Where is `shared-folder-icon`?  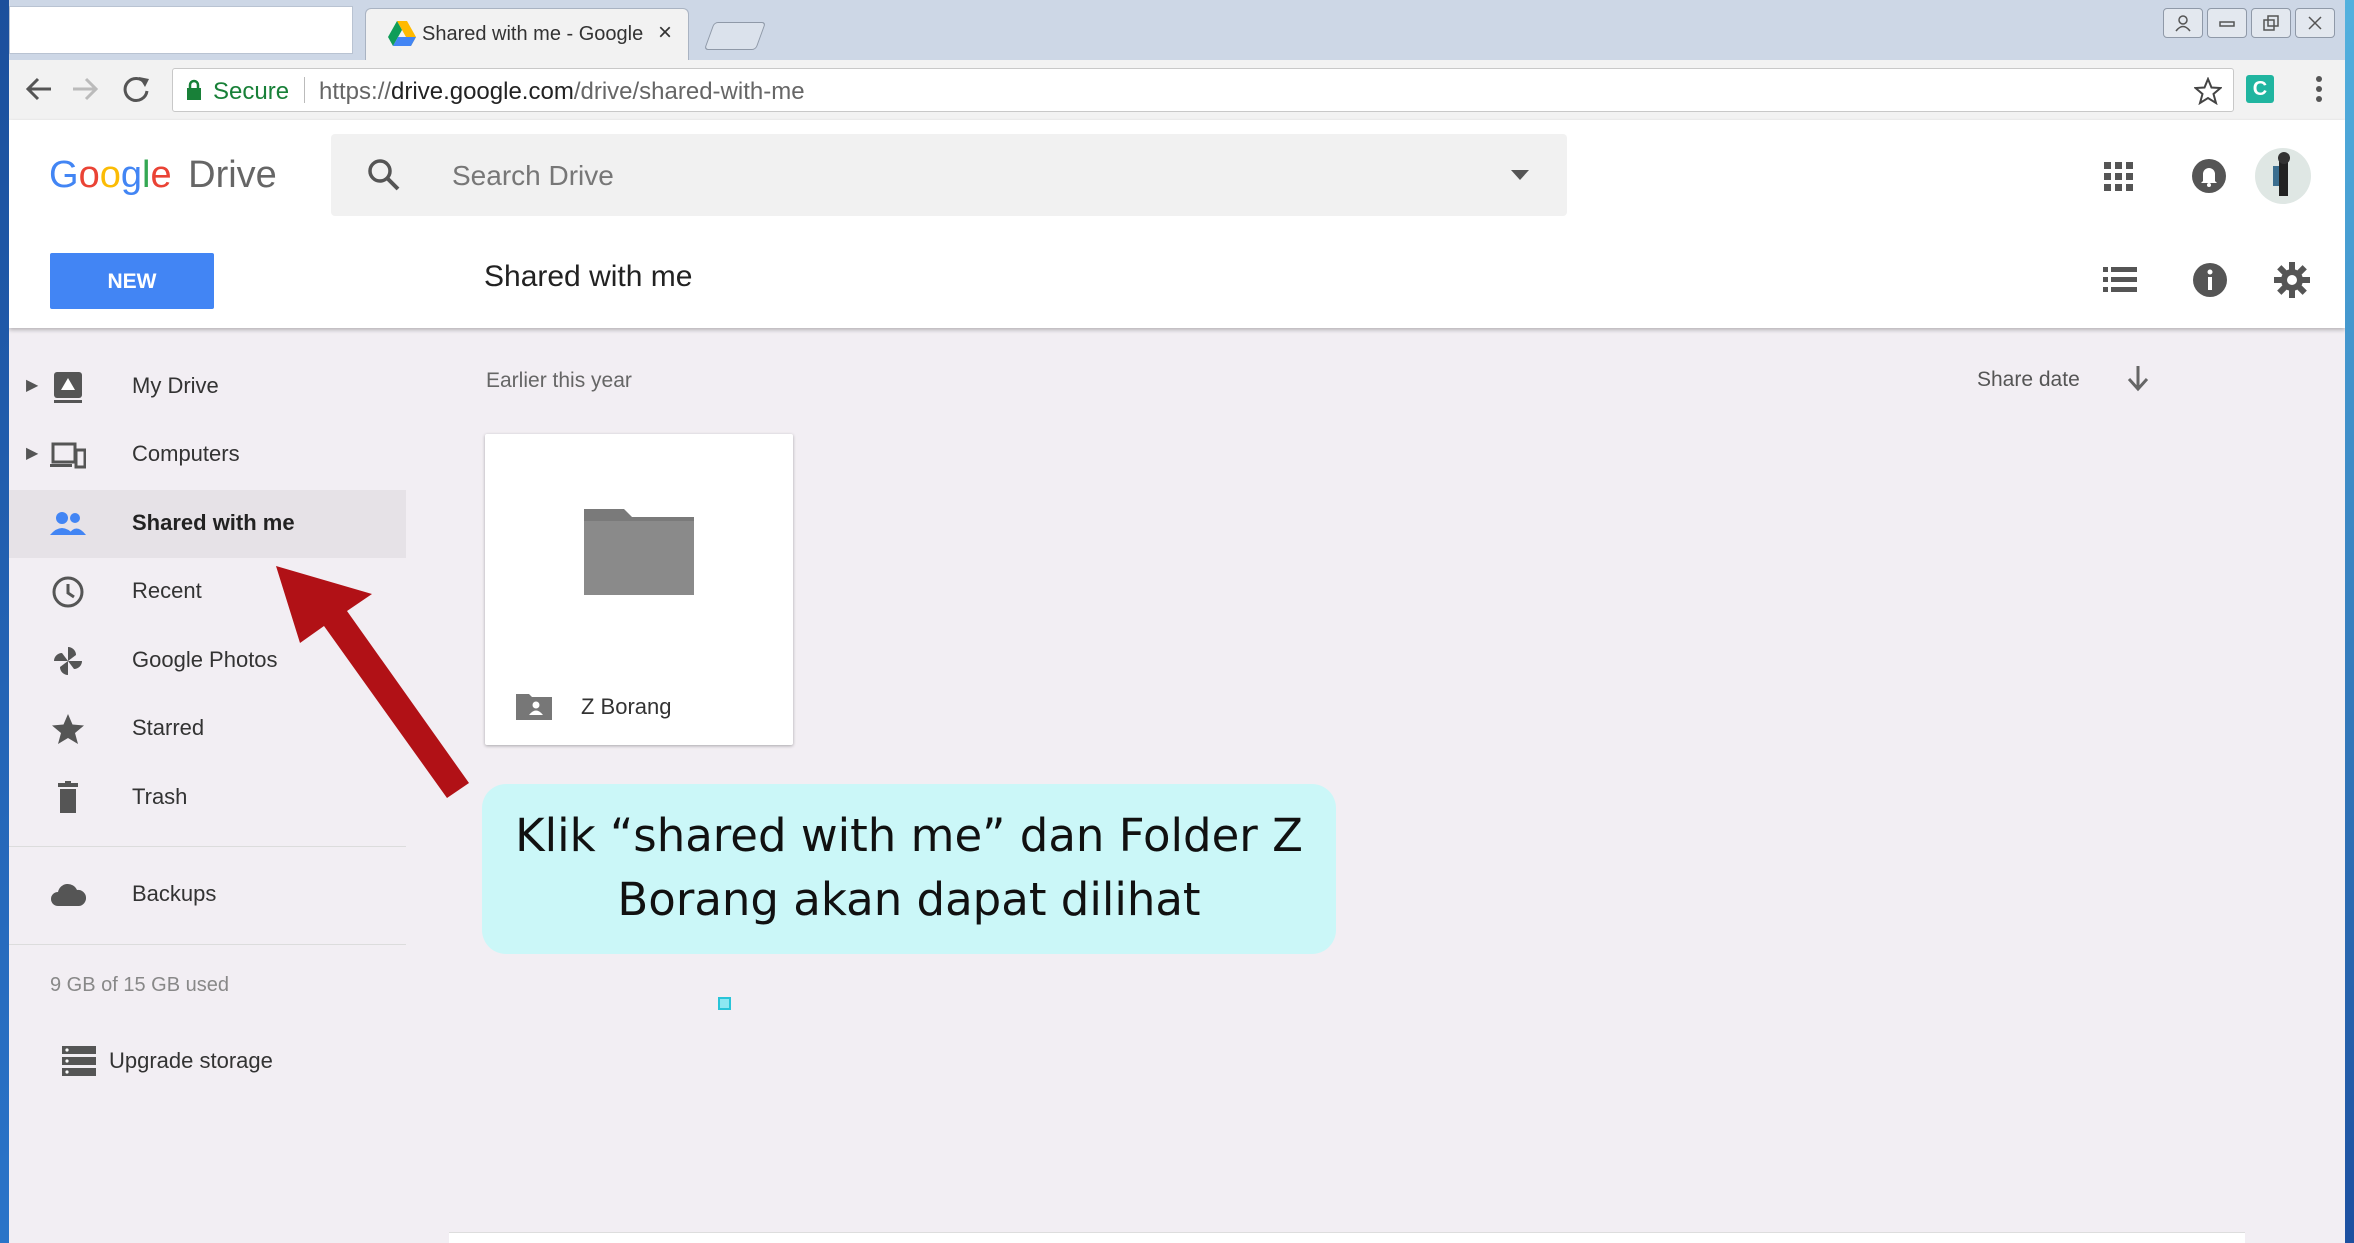 shared-folder-icon is located at coordinates (534, 707).